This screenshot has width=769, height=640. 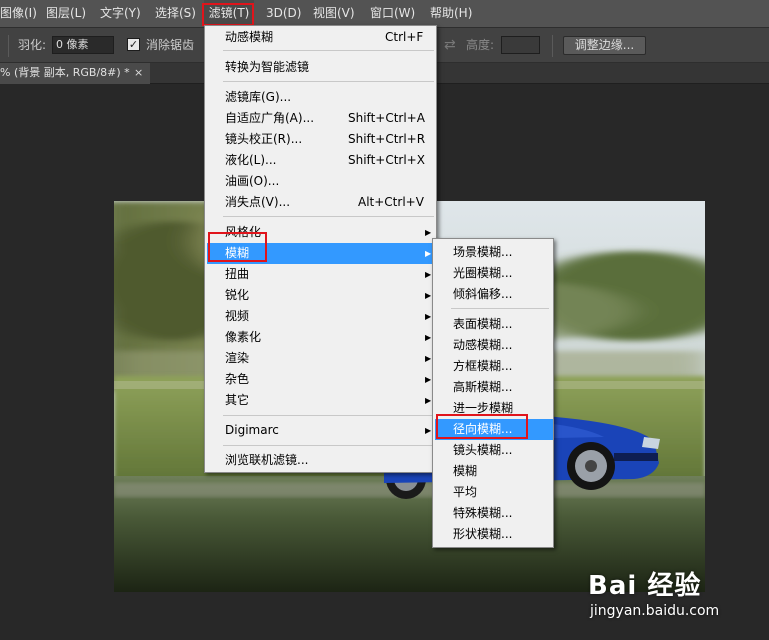 I want to click on menu-item-shortcut: Shift+Ctrl+R, so click(x=387, y=139).